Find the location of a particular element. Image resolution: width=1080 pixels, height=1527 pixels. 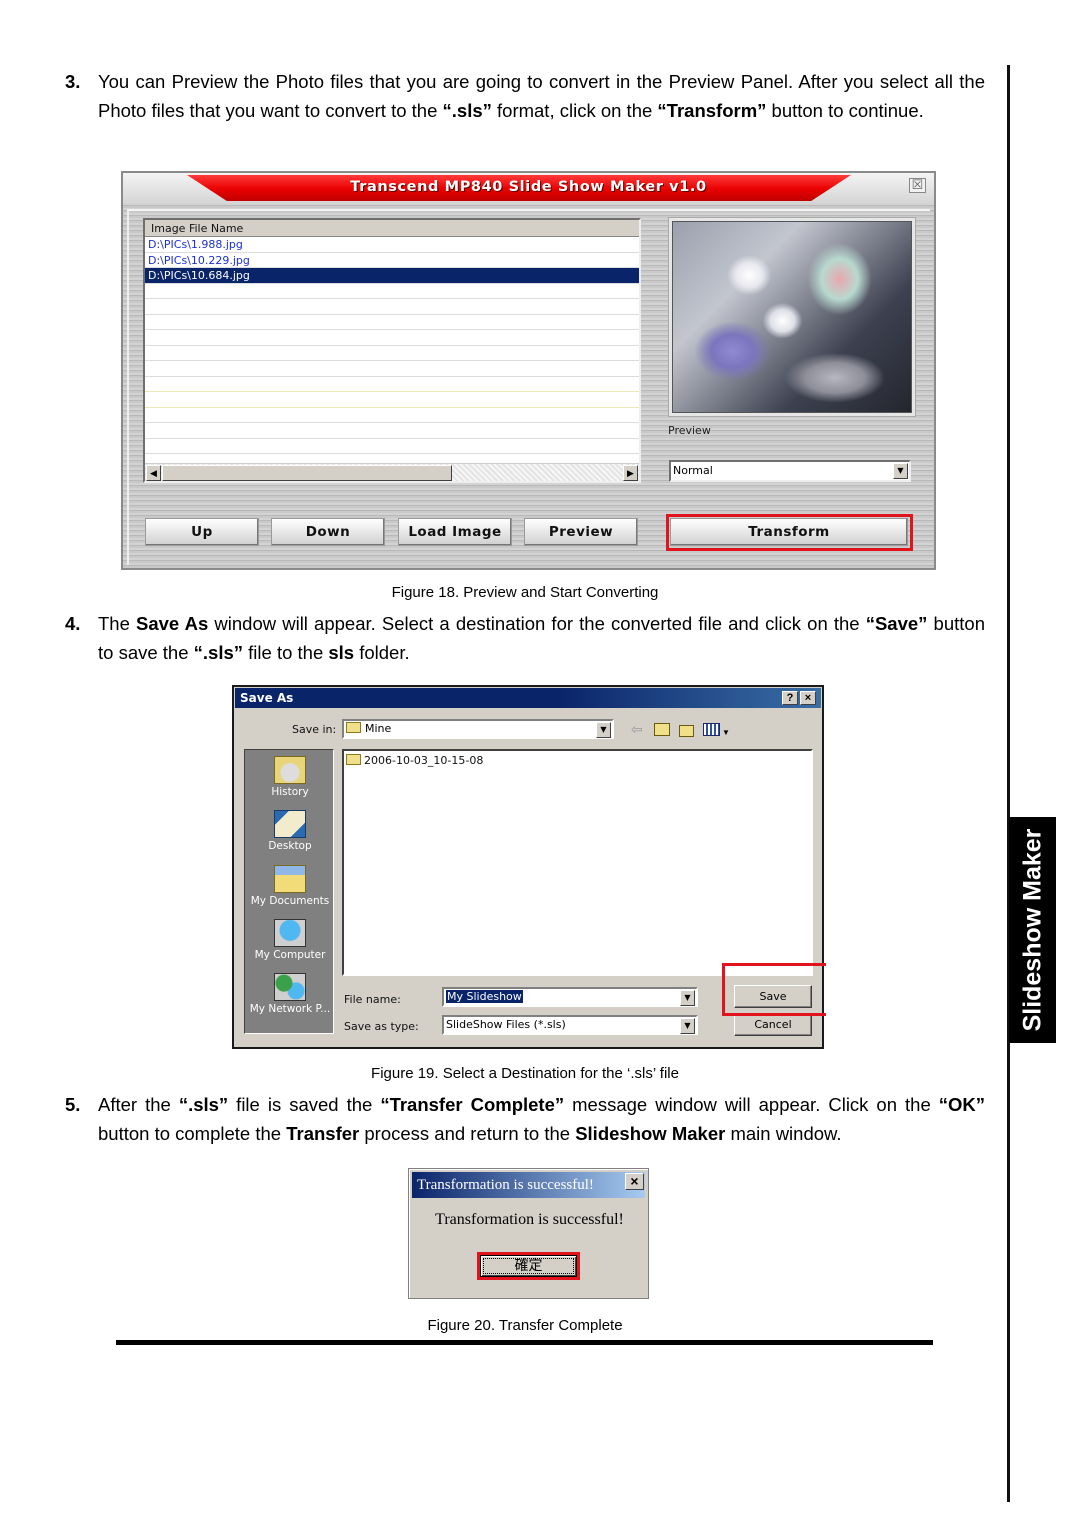

body-text: button to complete the is located at coordinates (192, 1133).